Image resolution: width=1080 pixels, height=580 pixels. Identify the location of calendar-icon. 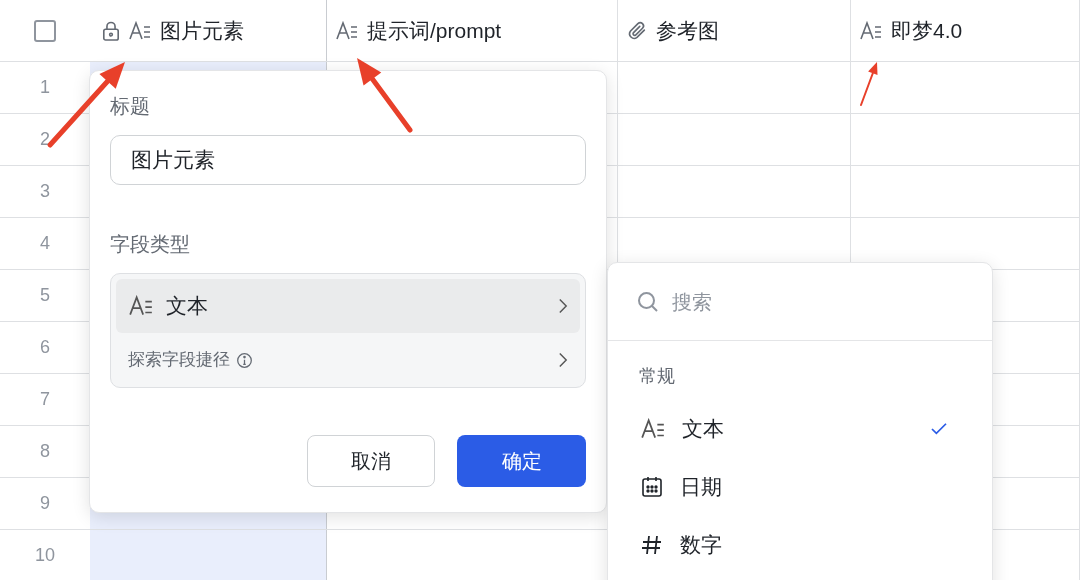
(652, 487).